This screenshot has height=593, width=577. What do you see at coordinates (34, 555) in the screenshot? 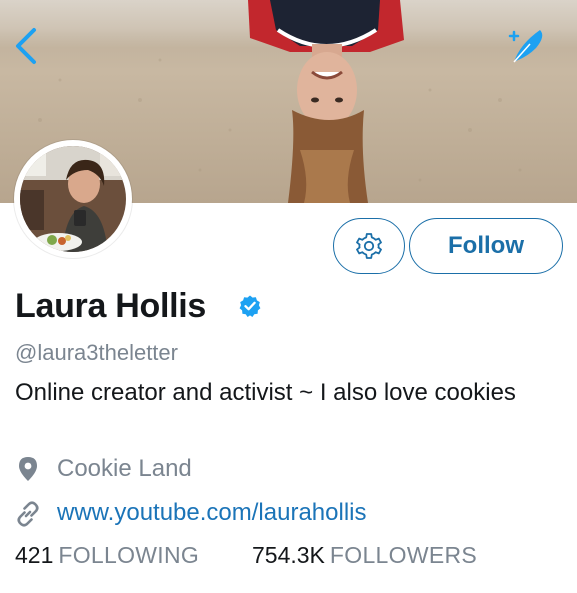
I see `following-count: 421` at bounding box center [34, 555].